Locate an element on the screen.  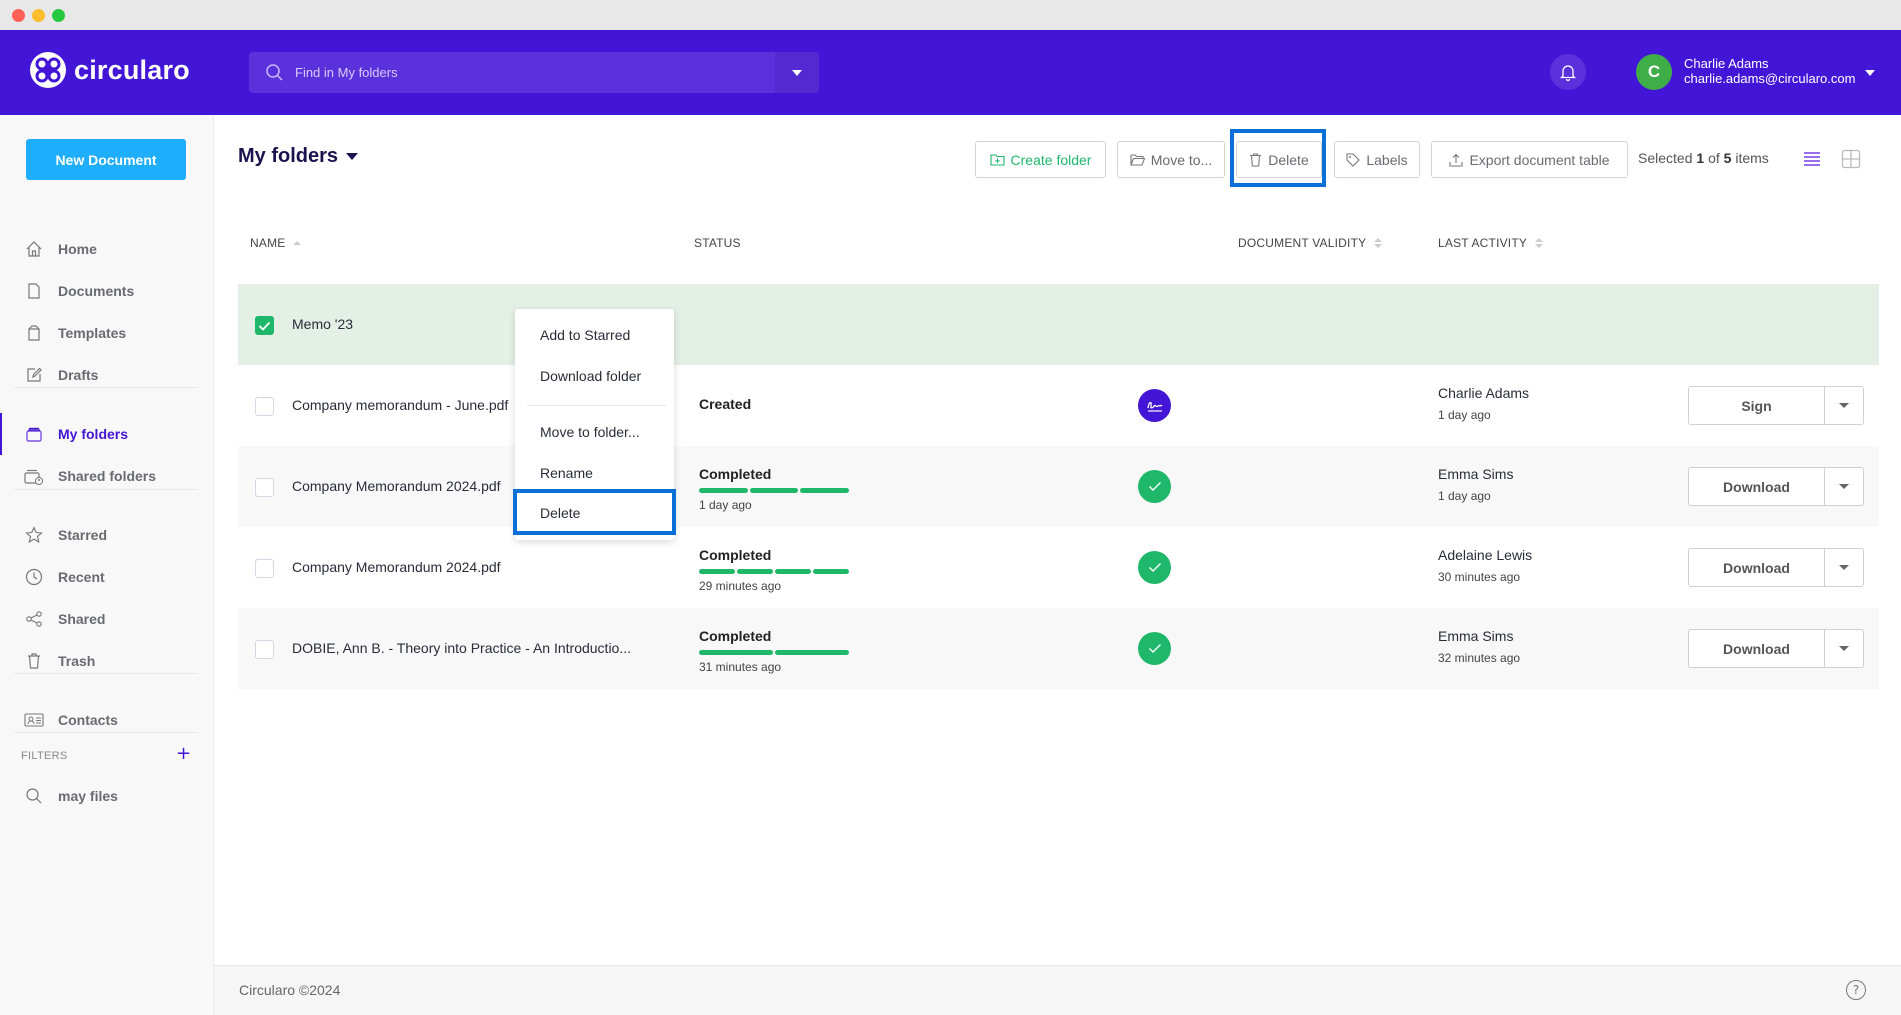
notifications-button is located at coordinates (1568, 72).